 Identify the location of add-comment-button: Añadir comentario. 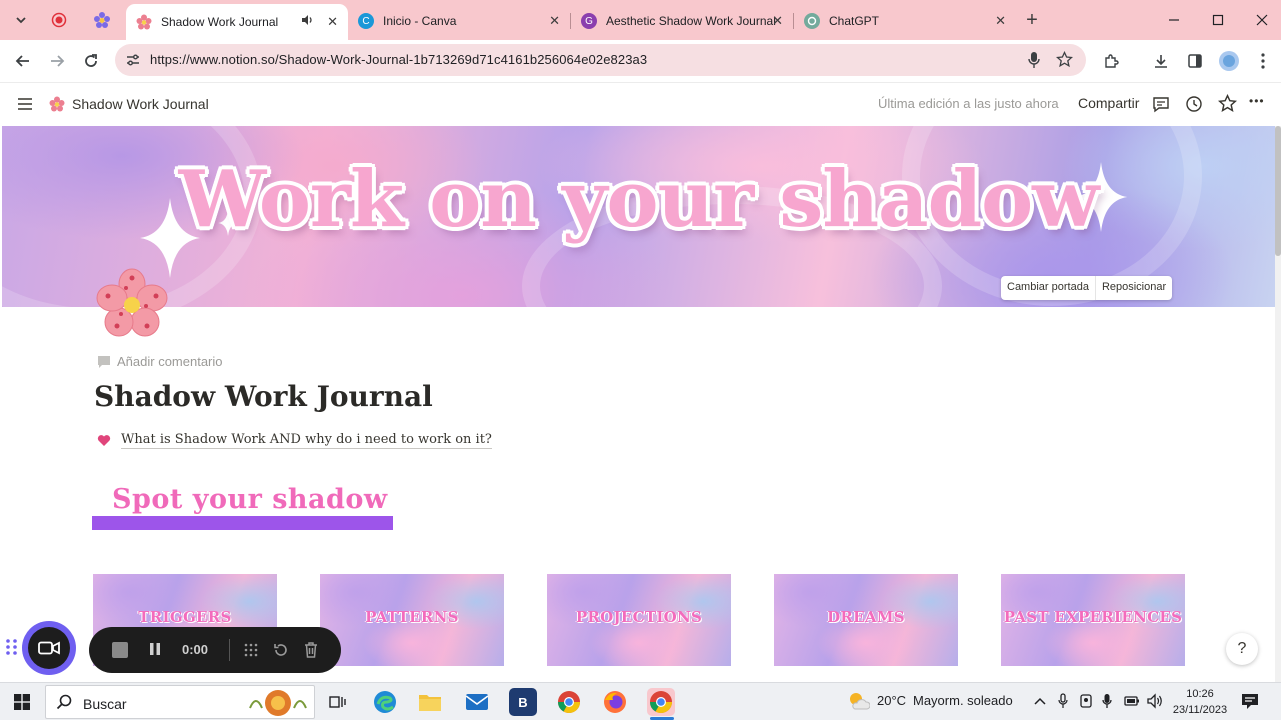
(160, 361).